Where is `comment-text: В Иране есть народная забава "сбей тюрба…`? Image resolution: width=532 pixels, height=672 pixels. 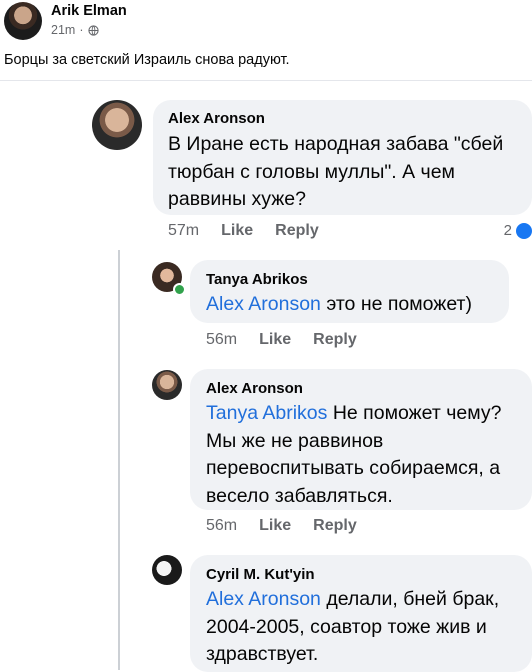
comment-text: В Иране есть народная забава "сбей тюрба… is located at coordinates (336, 172).